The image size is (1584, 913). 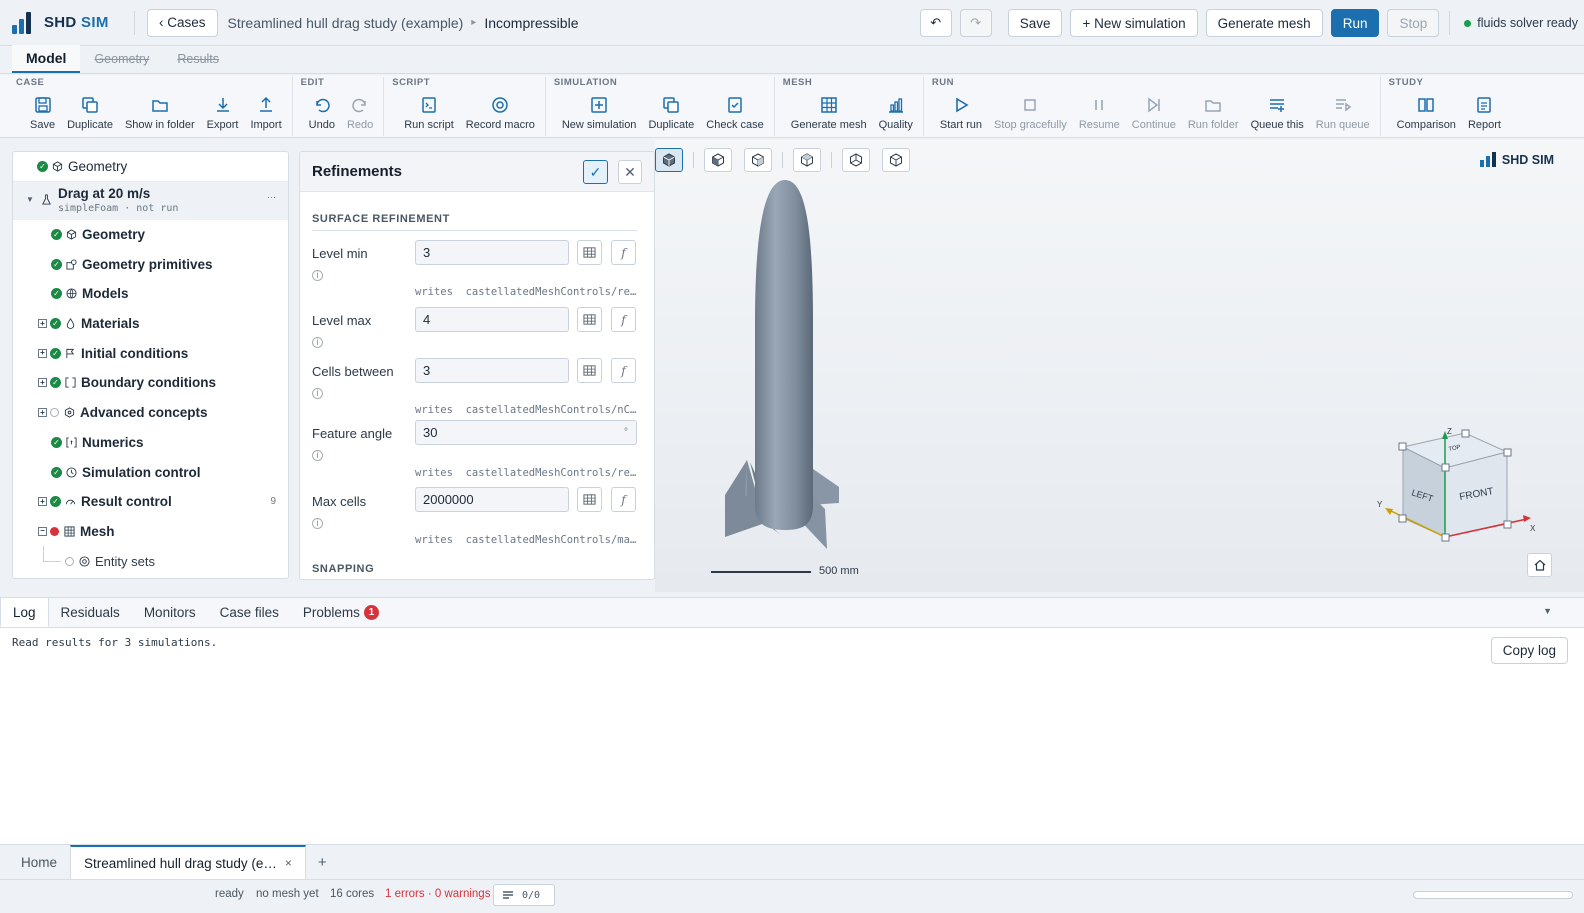 I want to click on ribbon-export: Export, so click(x=223, y=108).